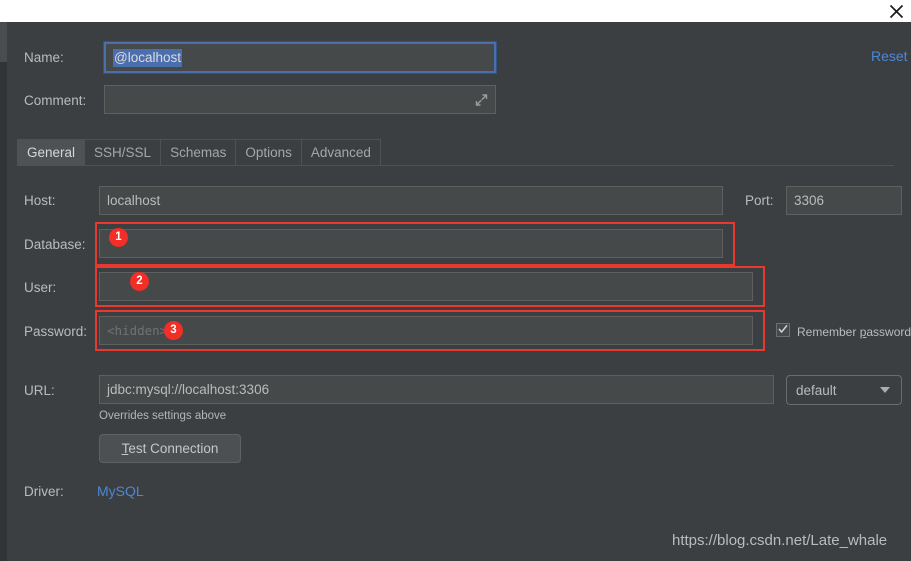 The width and height of the screenshot is (911, 561). Describe the element at coordinates (481, 99) in the screenshot. I see `expand-diagonal-icon` at that location.